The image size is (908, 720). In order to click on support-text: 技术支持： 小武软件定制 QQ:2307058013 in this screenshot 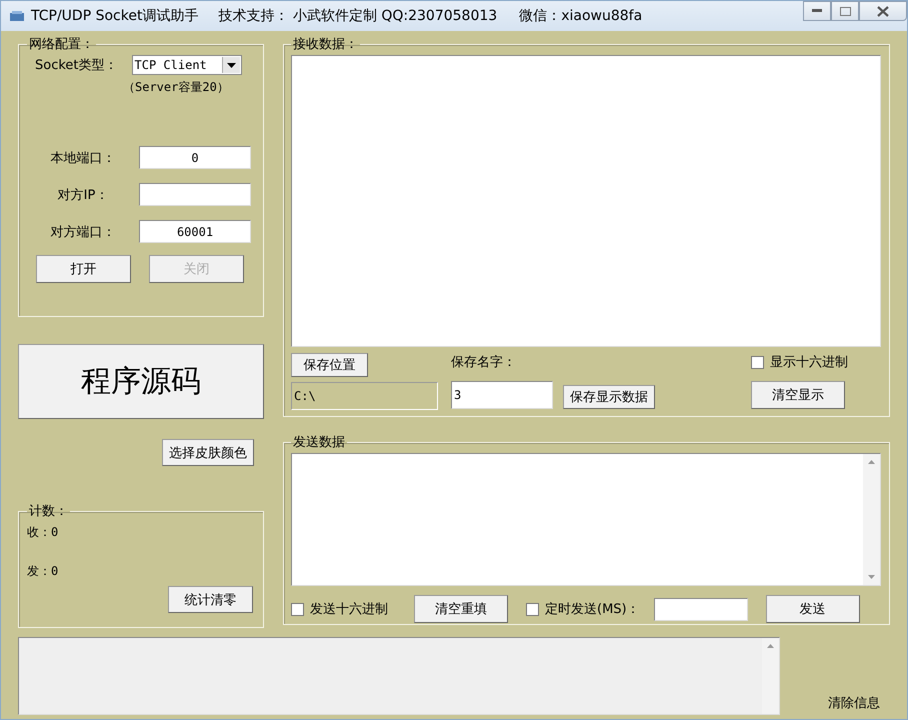, I will do `click(358, 16)`.